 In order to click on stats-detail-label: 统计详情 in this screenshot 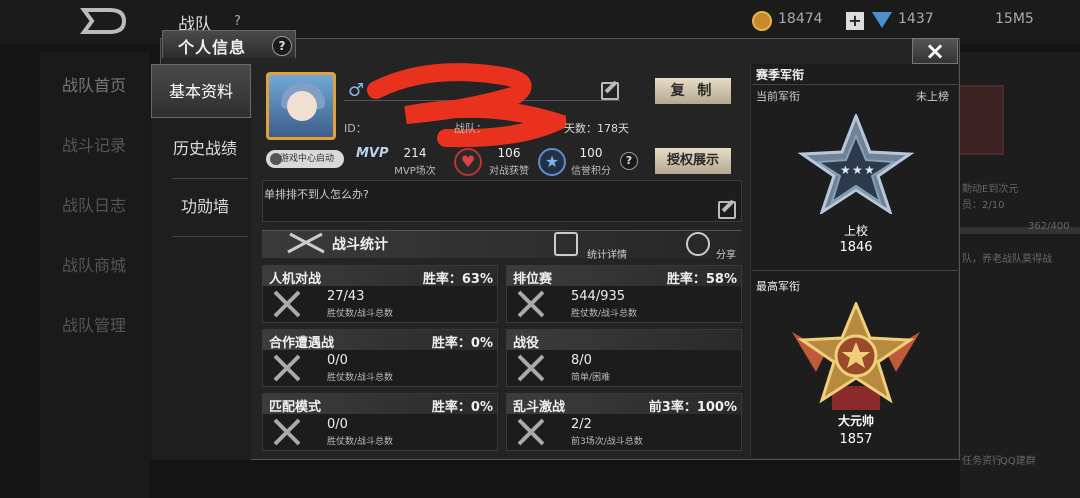, I will do `click(607, 253)`.